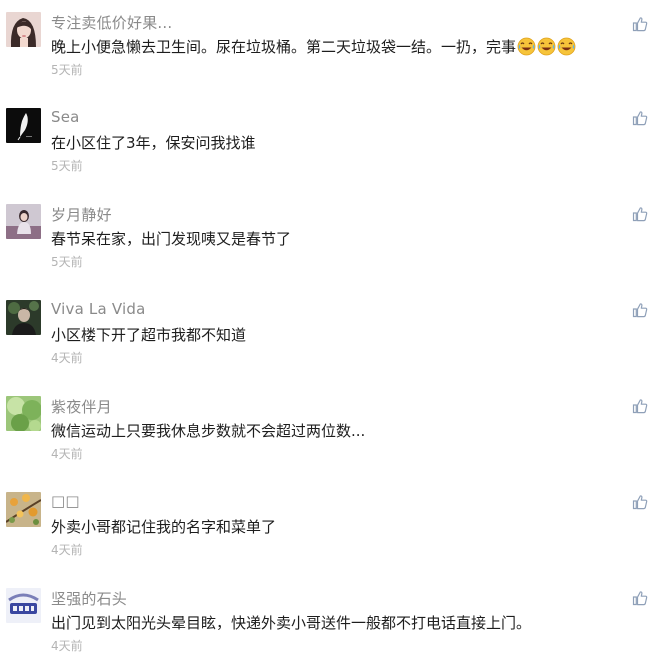 Image resolution: width=658 pixels, height=672 pixels. What do you see at coordinates (329, 240) in the screenshot?
I see `comment-item: 岁月静好 春节呆在家，出门发现咦又是春节了 5天前` at bounding box center [329, 240].